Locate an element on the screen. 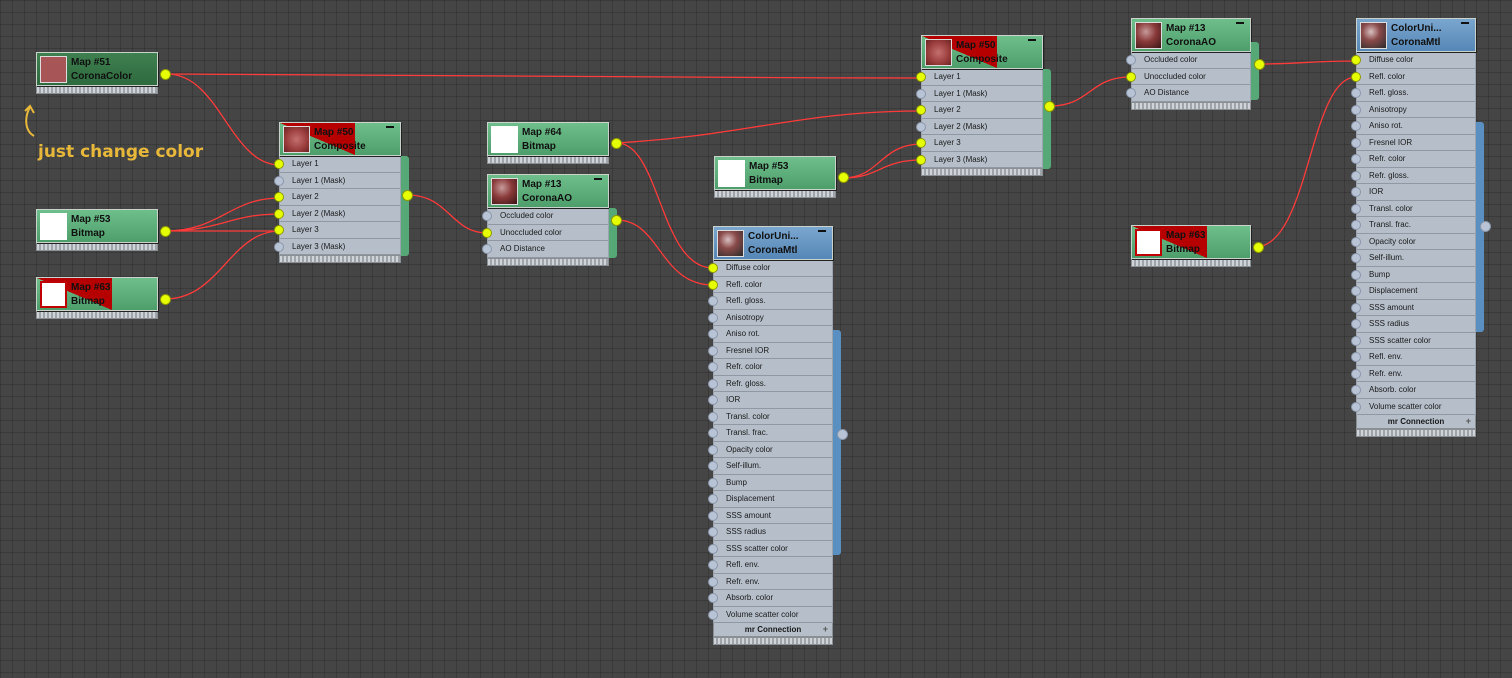 This screenshot has width=1512, height=678. input-slot: Layer 2 (Mask) is located at coordinates (979, 127).